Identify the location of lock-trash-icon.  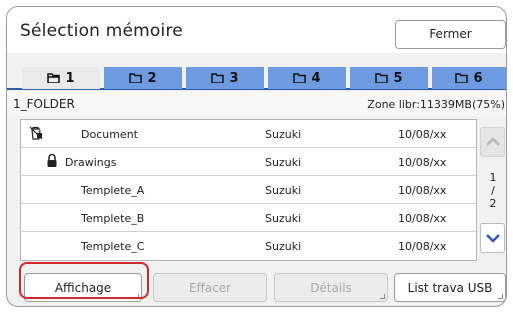
(36, 133).